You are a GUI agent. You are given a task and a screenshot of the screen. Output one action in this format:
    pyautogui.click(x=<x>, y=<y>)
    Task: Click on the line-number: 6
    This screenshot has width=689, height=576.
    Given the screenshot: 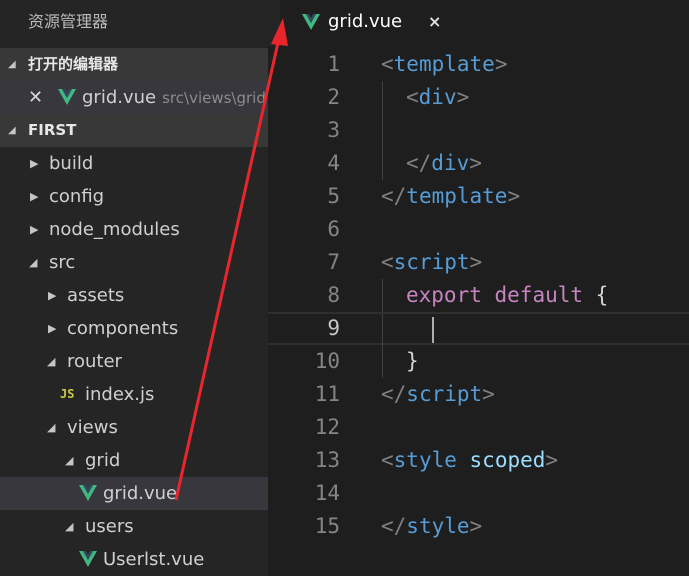 What is the action you would take?
    pyautogui.click(x=333, y=229)
    